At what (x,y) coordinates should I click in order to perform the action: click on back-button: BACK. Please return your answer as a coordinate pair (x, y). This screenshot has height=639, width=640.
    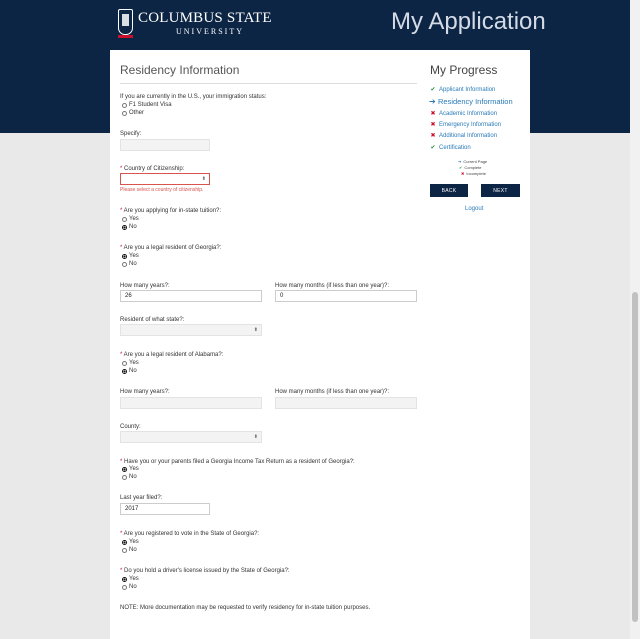
    Looking at the image, I should click on (449, 190).